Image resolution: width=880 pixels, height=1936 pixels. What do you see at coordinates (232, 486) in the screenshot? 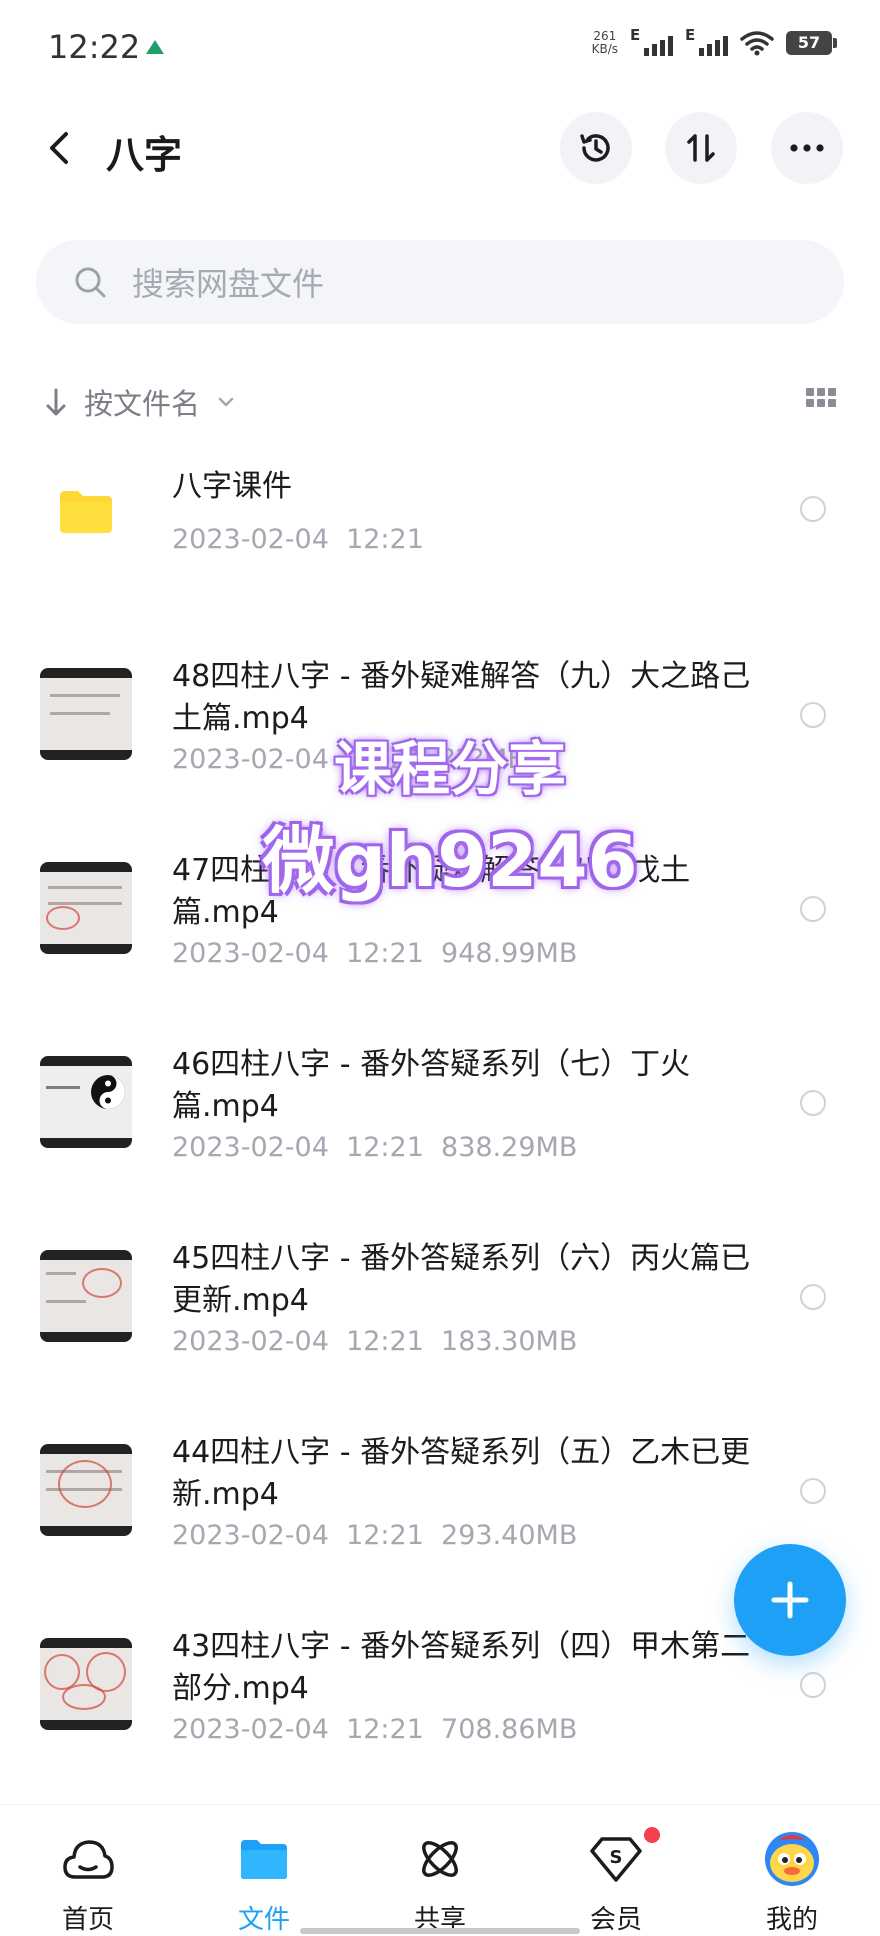
I see `file-name: 八字课件` at bounding box center [232, 486].